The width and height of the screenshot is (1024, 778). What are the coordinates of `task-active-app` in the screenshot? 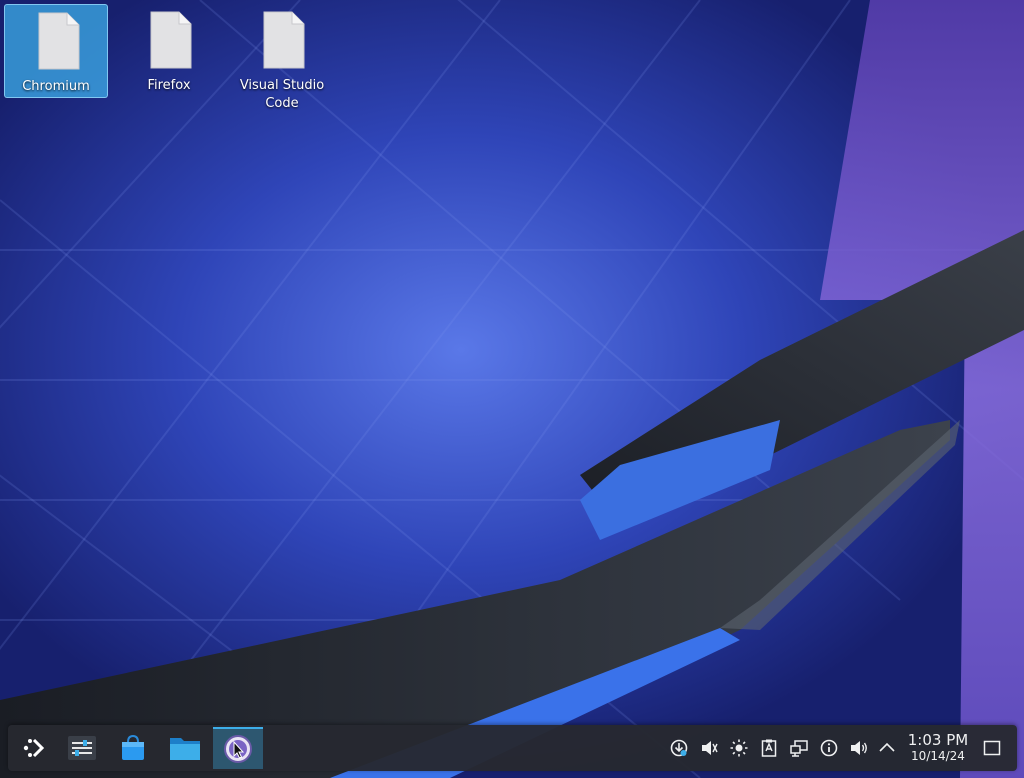 It's located at (238, 748).